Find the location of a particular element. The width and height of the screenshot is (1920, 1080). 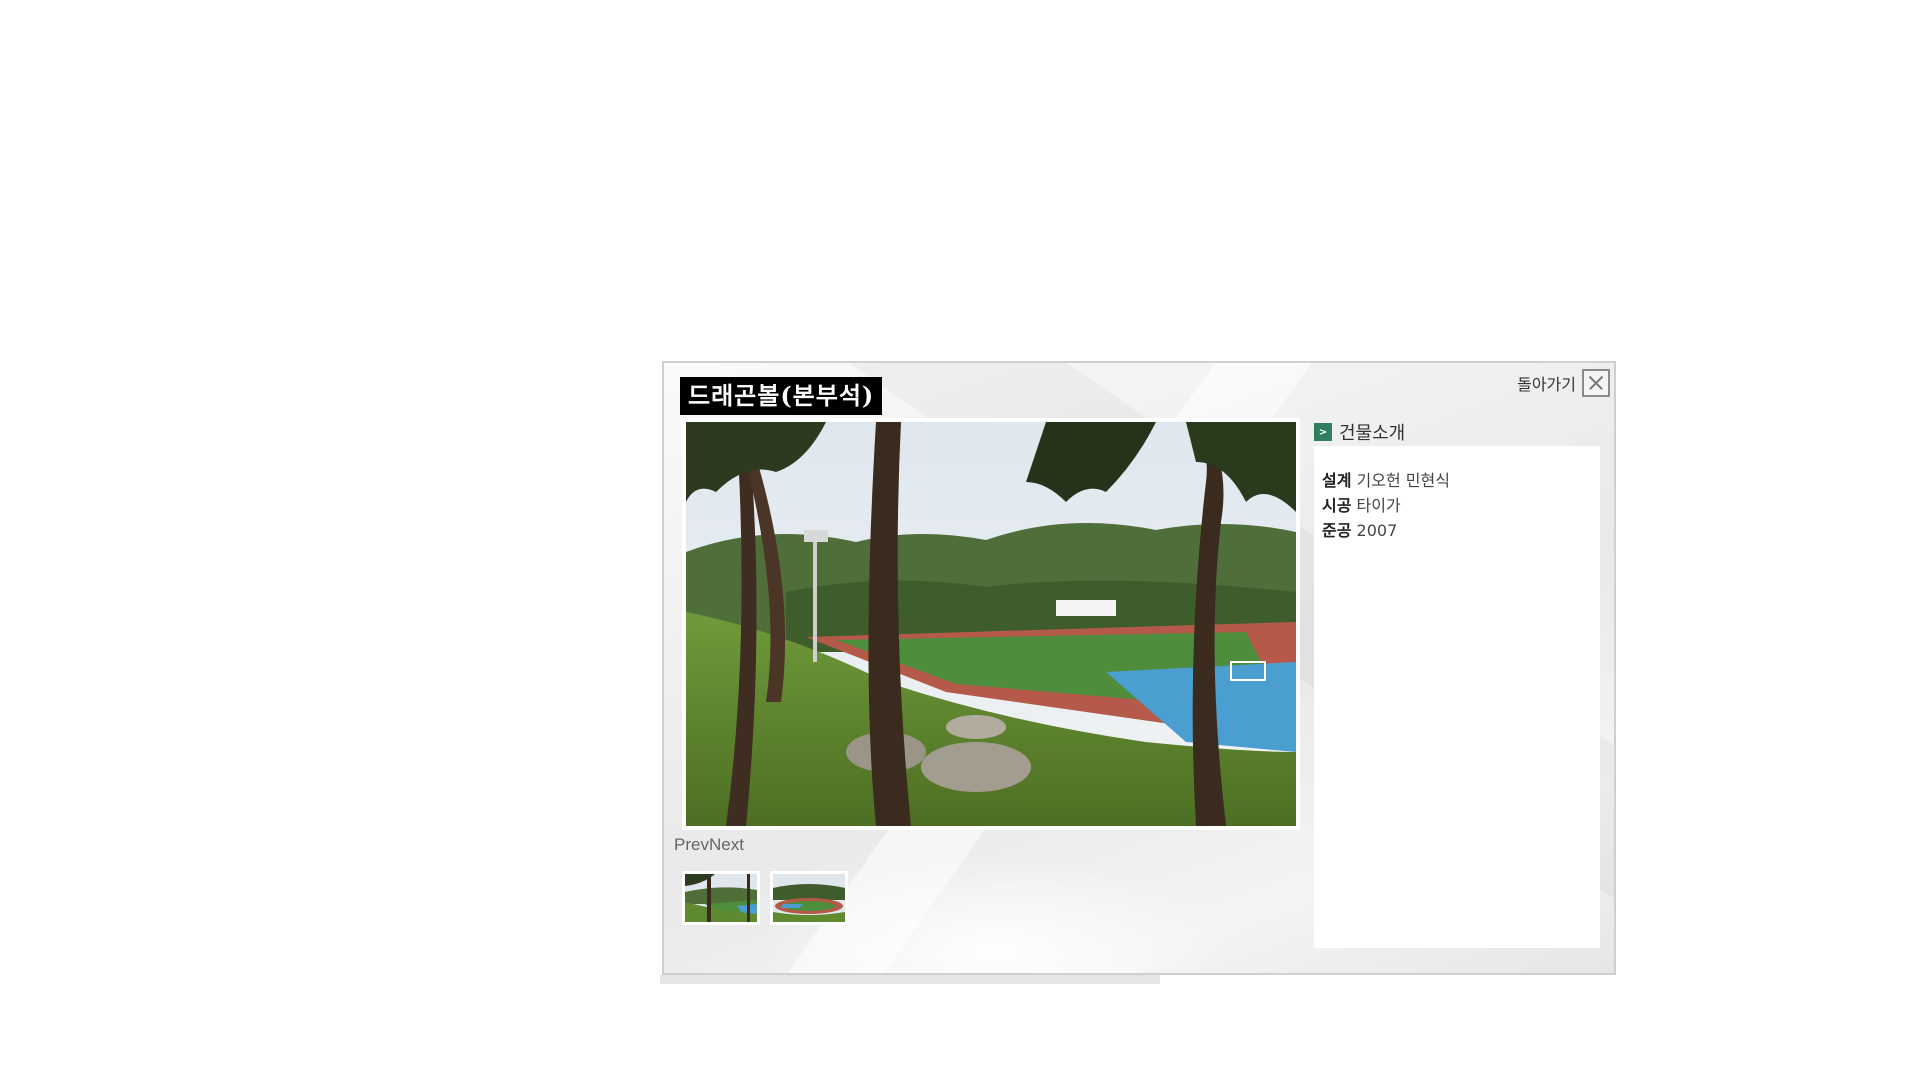

info-label: 준공 is located at coordinates (1337, 530).